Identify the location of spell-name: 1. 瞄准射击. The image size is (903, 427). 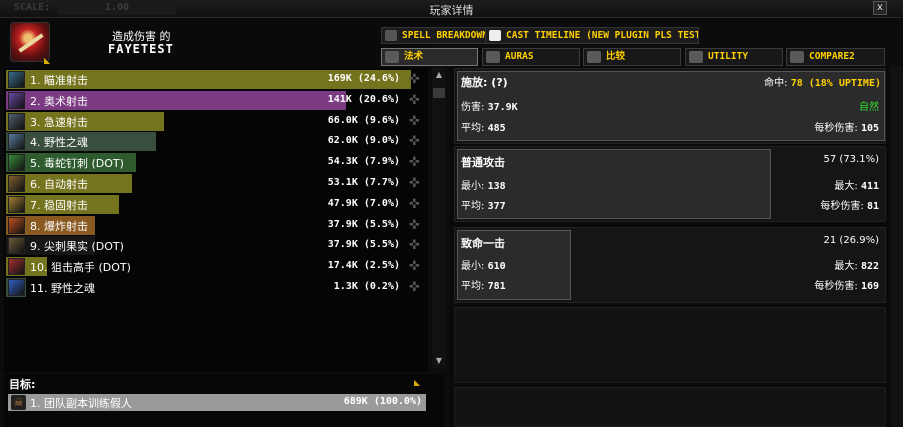
(59, 80).